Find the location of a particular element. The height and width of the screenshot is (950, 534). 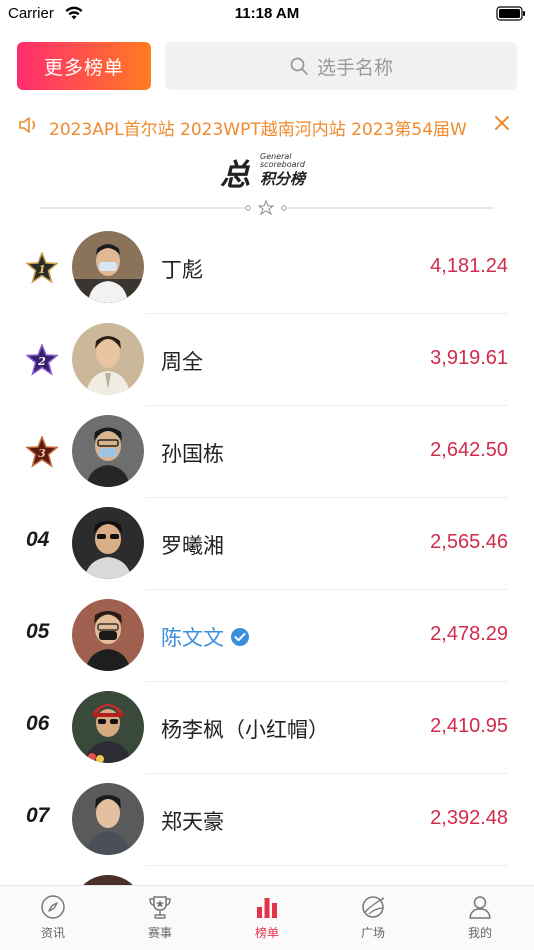

announcement-text: 2023APL首尔站 2023WPT越南河内站 2023第54届W is located at coordinates (258, 130).